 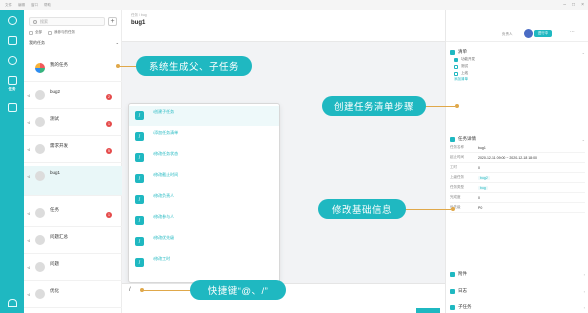 I want to click on field-value: 0, so click(x=479, y=197).